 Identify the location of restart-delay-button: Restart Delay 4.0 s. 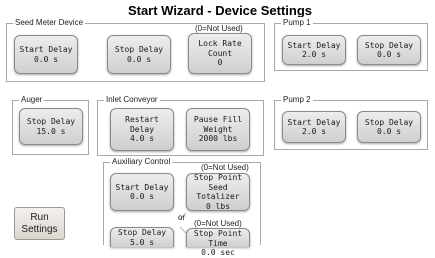
(142, 129).